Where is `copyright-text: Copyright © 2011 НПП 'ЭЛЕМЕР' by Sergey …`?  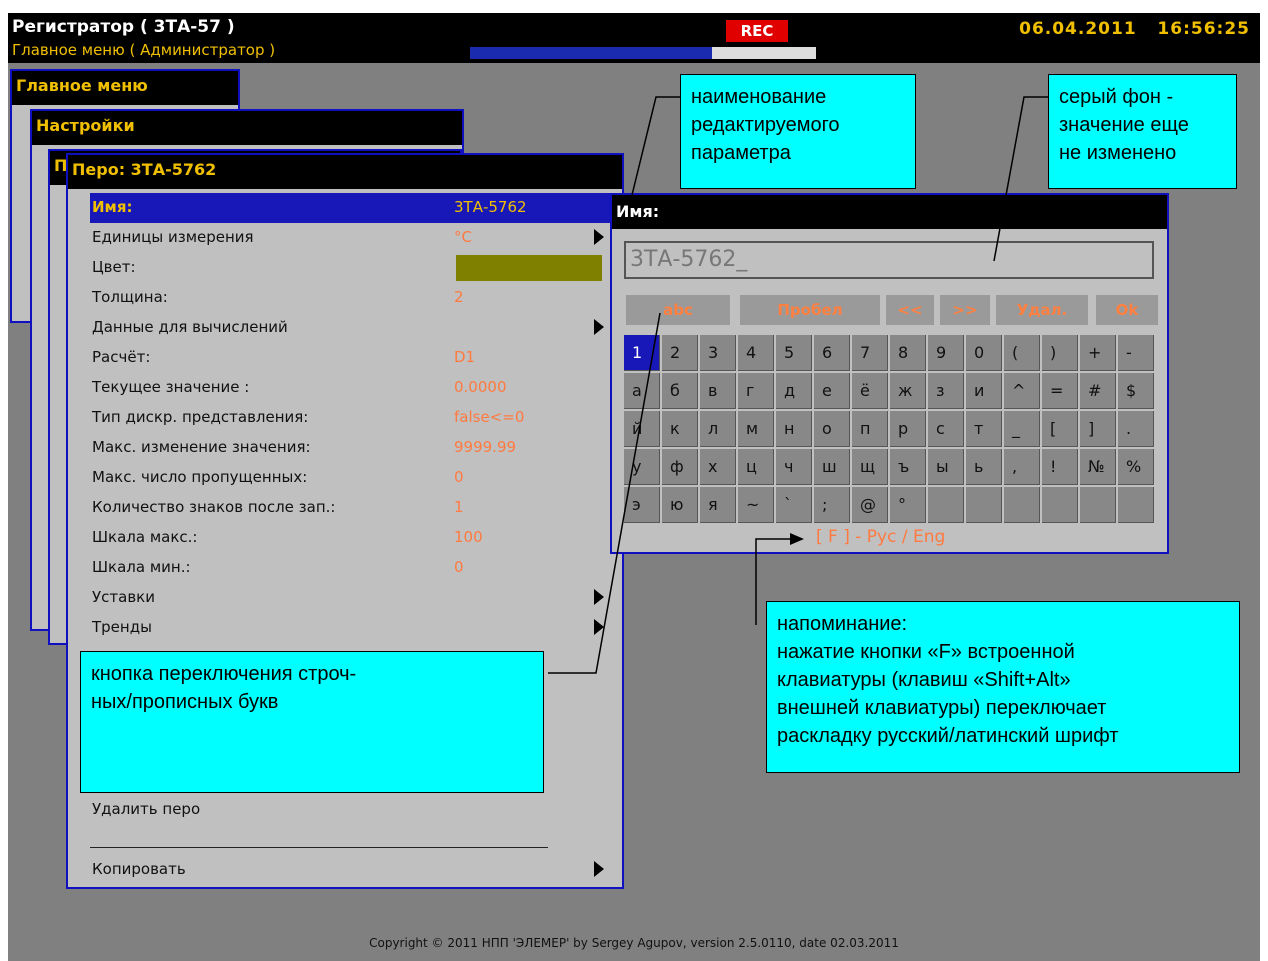 copyright-text: Copyright © 2011 НПП 'ЭЛЕМЕР' by Sergey … is located at coordinates (634, 943).